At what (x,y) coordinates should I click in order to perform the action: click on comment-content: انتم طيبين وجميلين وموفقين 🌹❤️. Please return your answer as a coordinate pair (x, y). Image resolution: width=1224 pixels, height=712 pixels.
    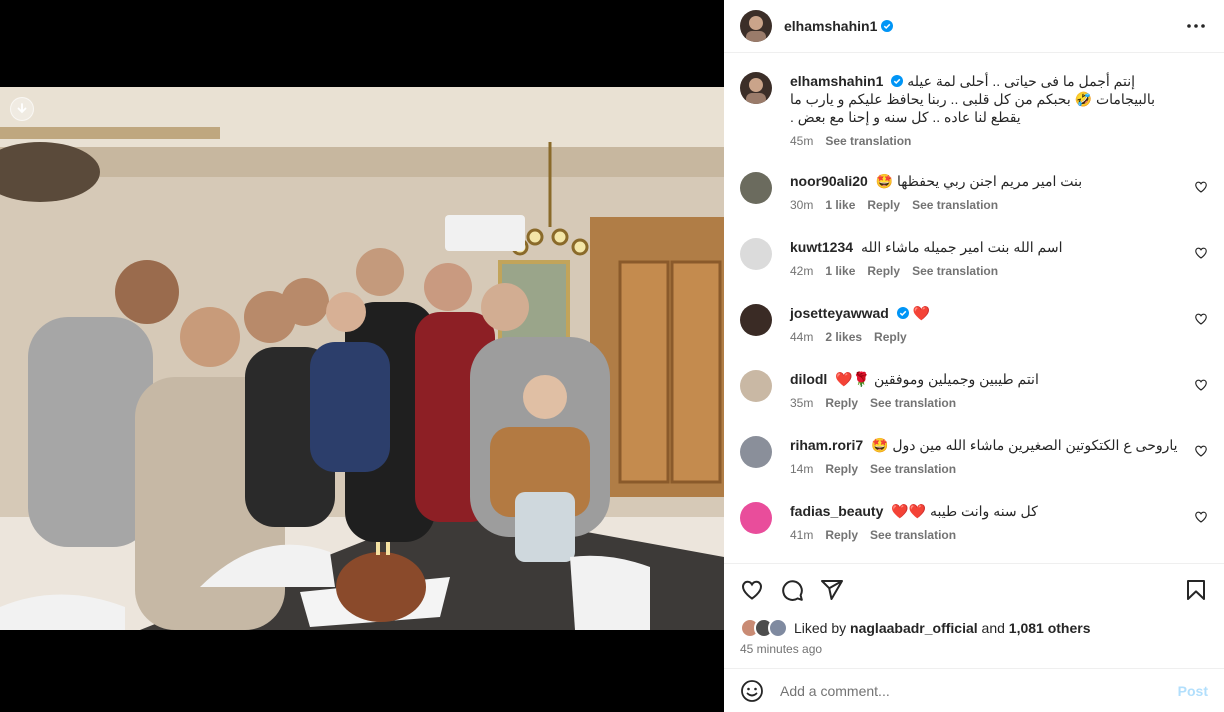
    Looking at the image, I should click on (937, 379).